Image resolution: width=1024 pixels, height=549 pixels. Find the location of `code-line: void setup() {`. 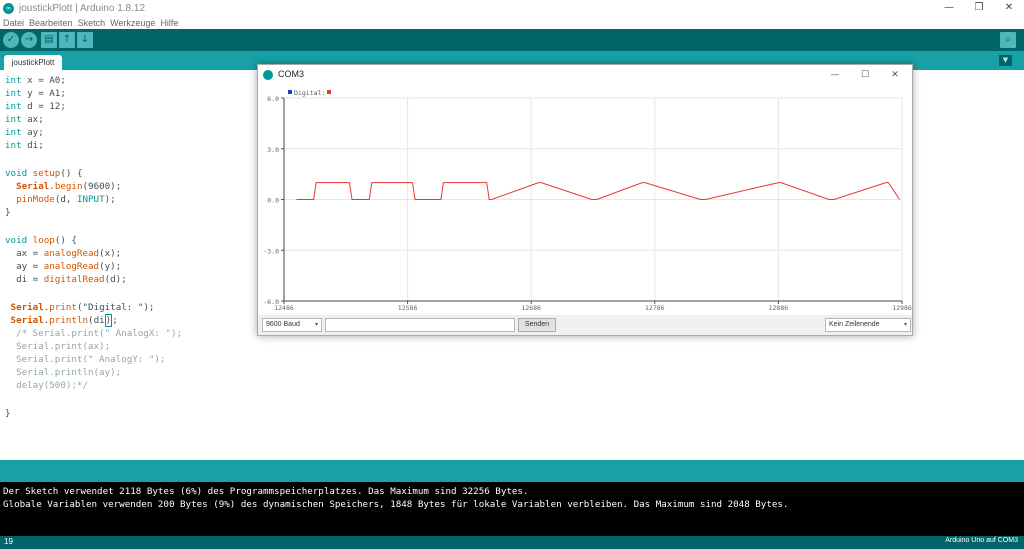

code-line: void setup() { is located at coordinates (44, 173).